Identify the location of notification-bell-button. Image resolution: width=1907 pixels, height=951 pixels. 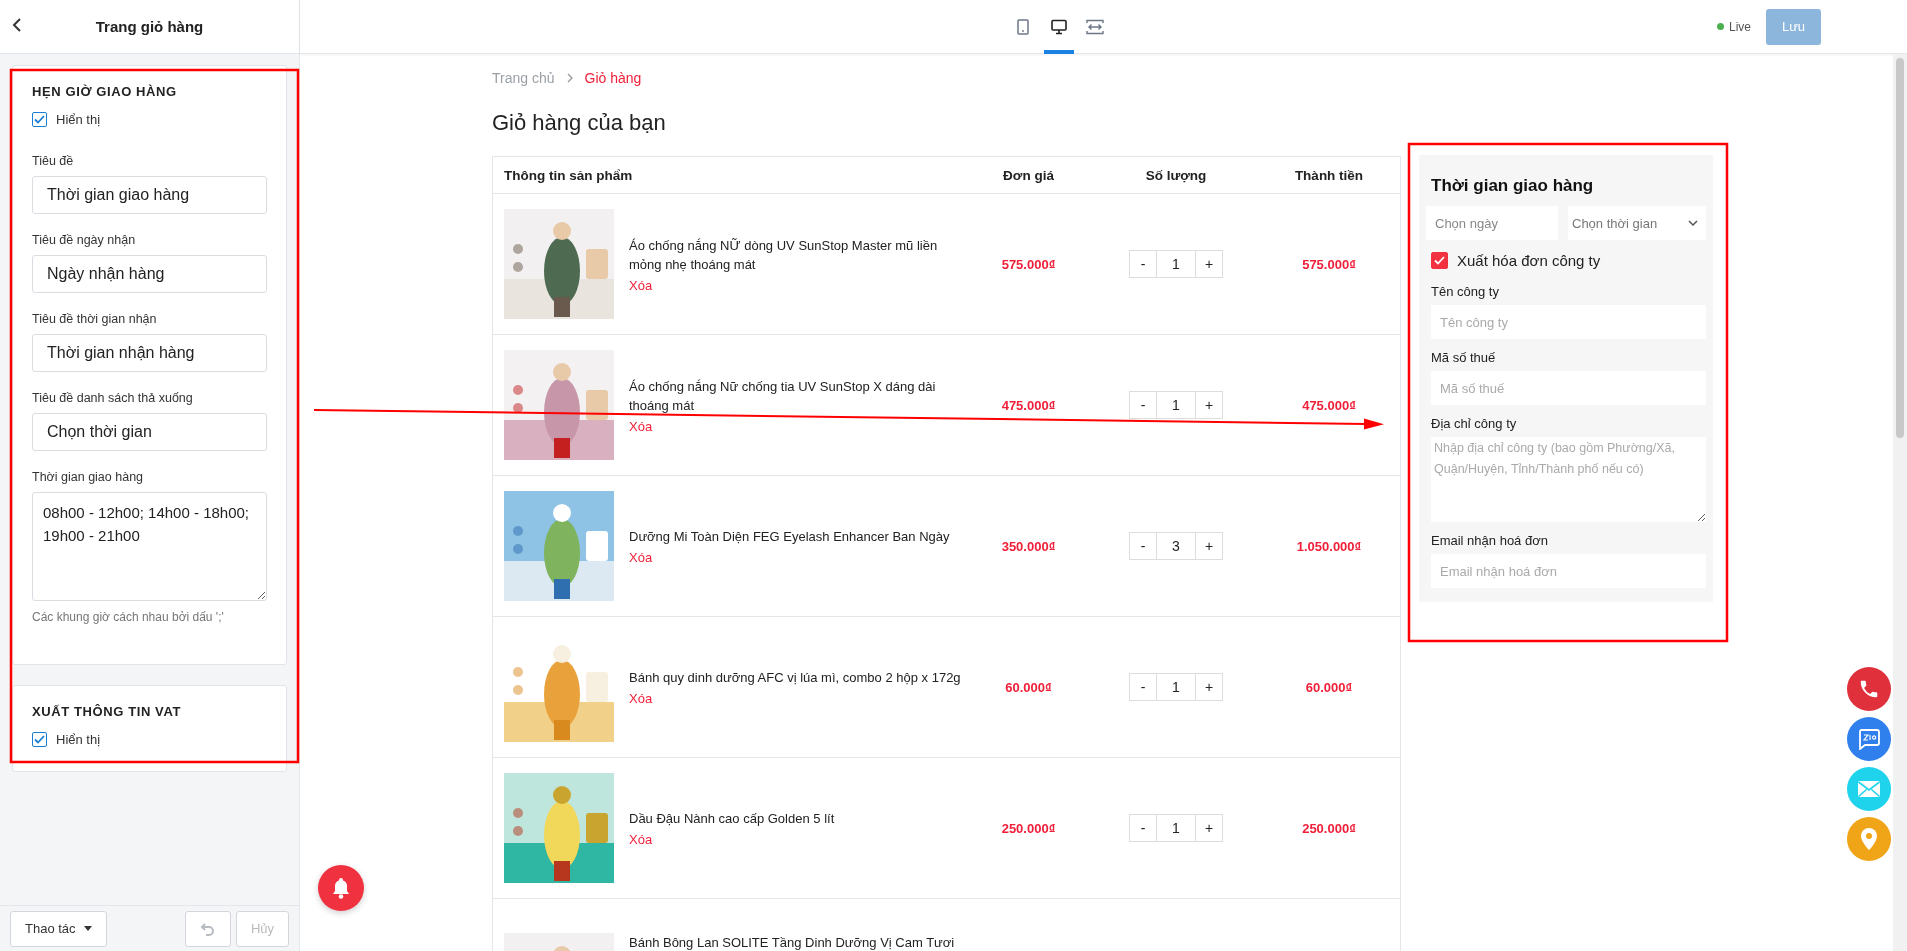
(341, 888).